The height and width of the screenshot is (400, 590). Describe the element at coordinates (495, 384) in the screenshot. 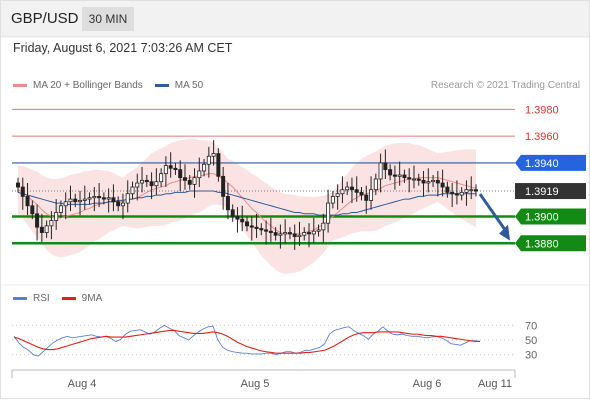

I see `x-tick-aug-11: Aug 11` at that location.